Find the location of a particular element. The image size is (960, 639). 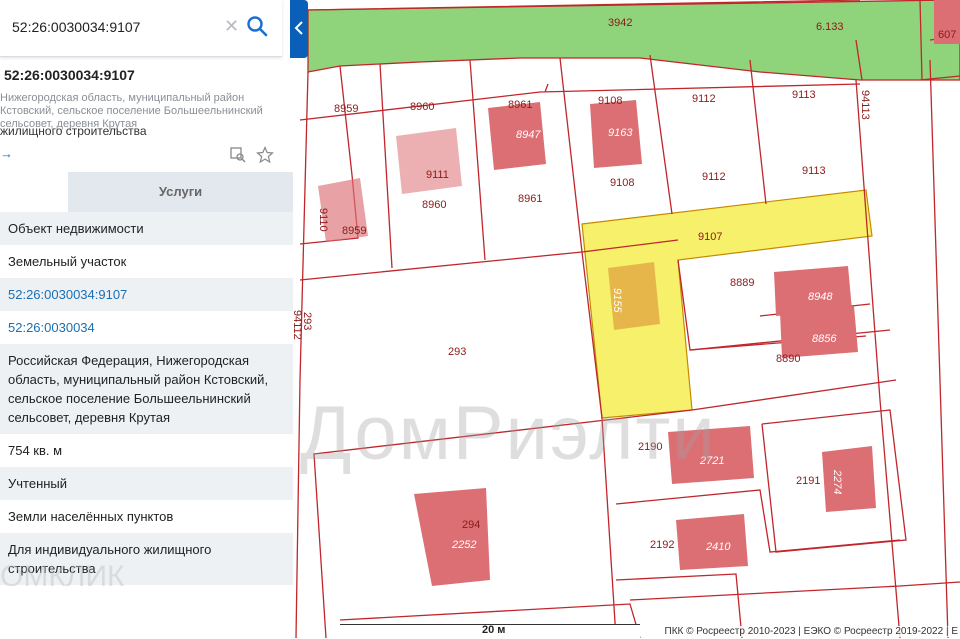

label-8947: 8947 is located at coordinates (528, 135).